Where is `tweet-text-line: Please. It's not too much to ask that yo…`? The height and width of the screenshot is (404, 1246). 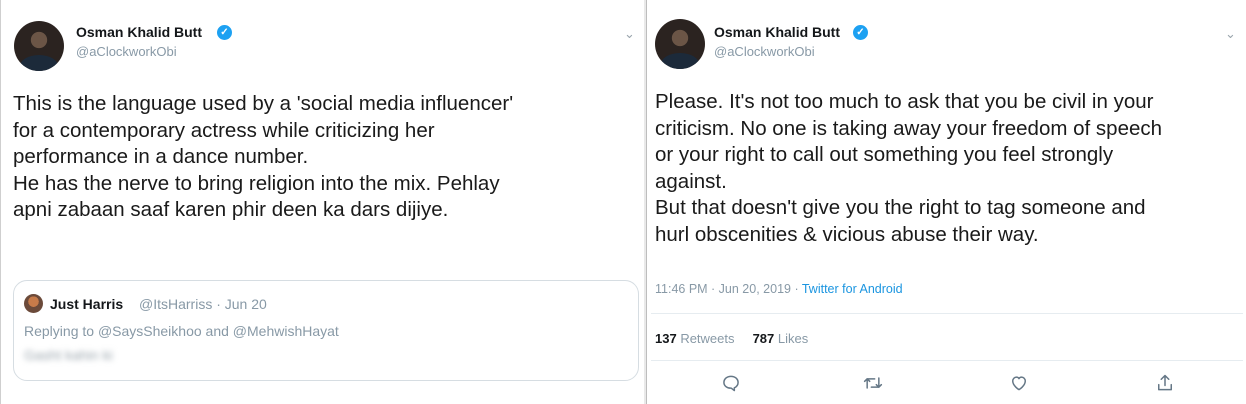 tweet-text-line: Please. It's not too much to ask that yo… is located at coordinates (904, 101).